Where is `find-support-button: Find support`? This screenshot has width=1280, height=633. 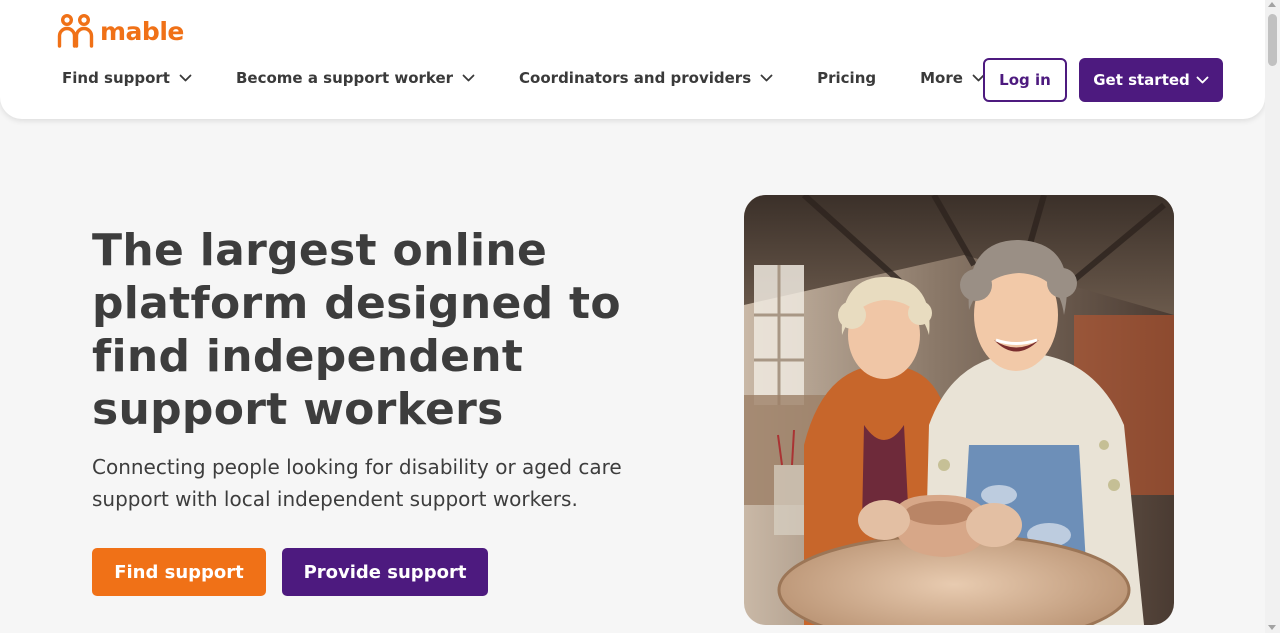 find-support-button: Find support is located at coordinates (179, 572).